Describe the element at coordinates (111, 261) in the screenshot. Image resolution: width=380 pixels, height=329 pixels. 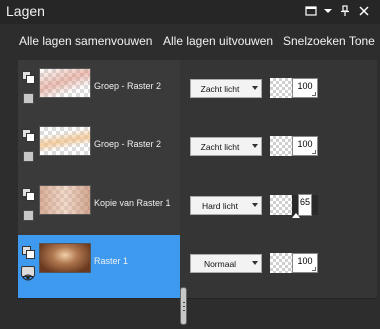
I see `layer-name: Raster 1` at that location.